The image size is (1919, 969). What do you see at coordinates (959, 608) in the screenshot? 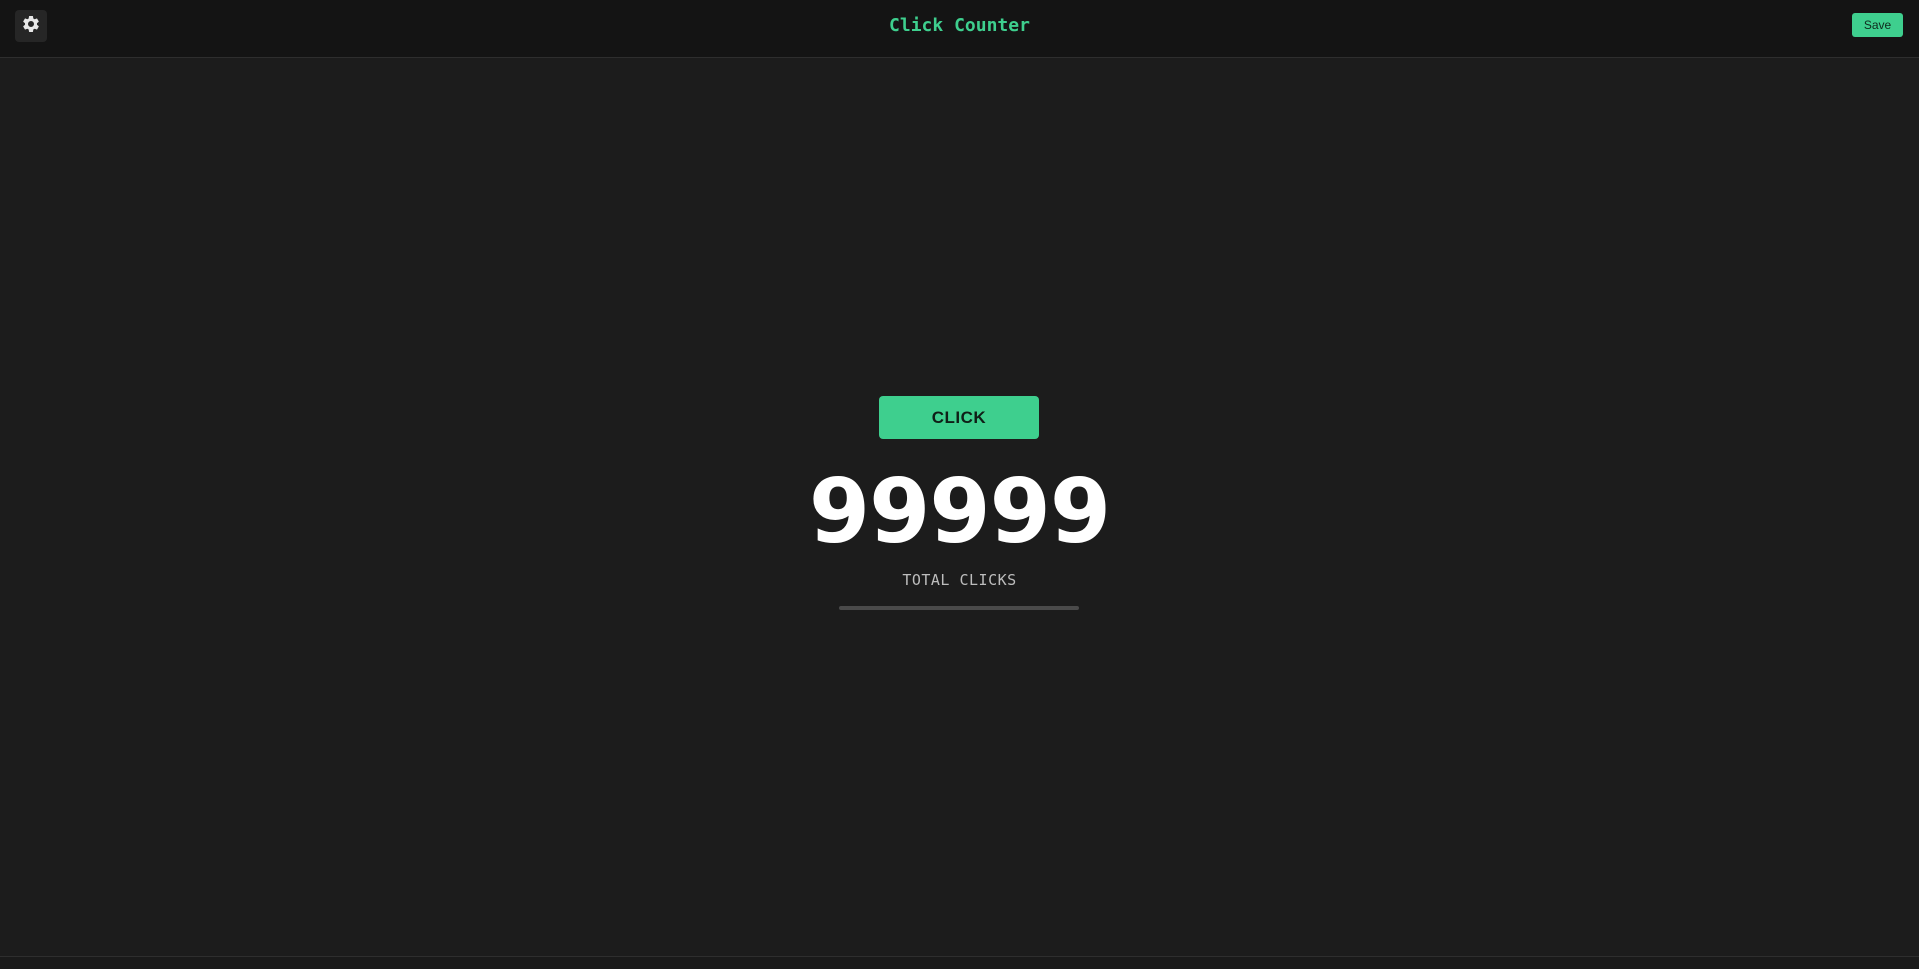
I see `progress-bar` at bounding box center [959, 608].